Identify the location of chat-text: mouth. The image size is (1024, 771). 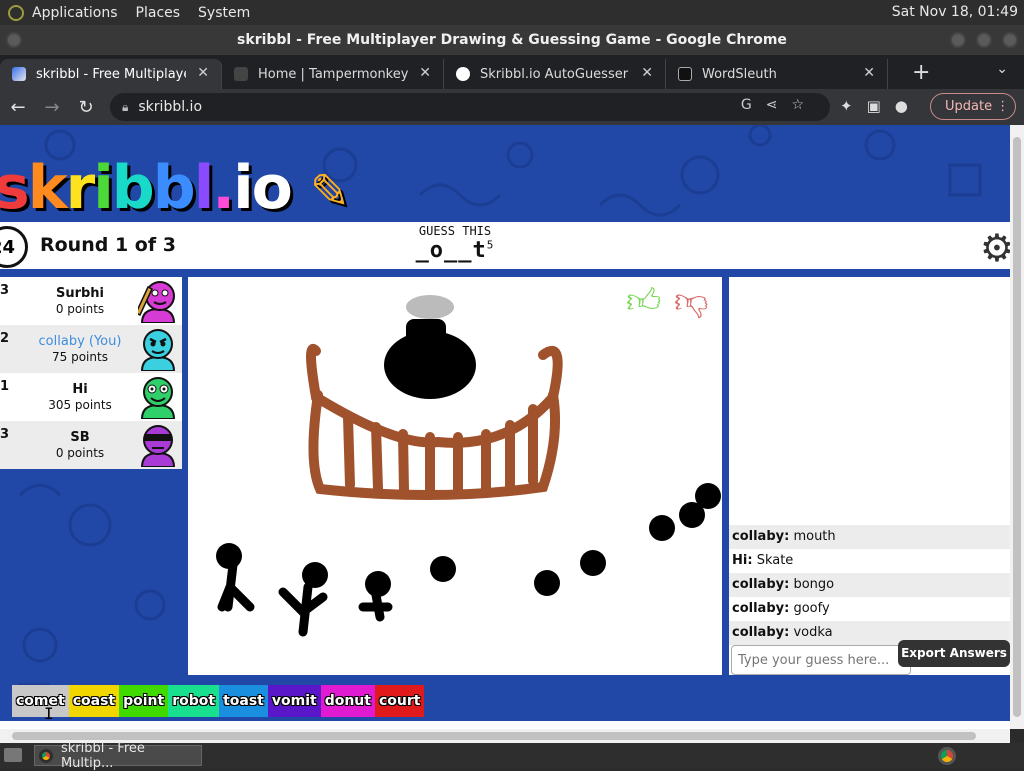
(814, 536).